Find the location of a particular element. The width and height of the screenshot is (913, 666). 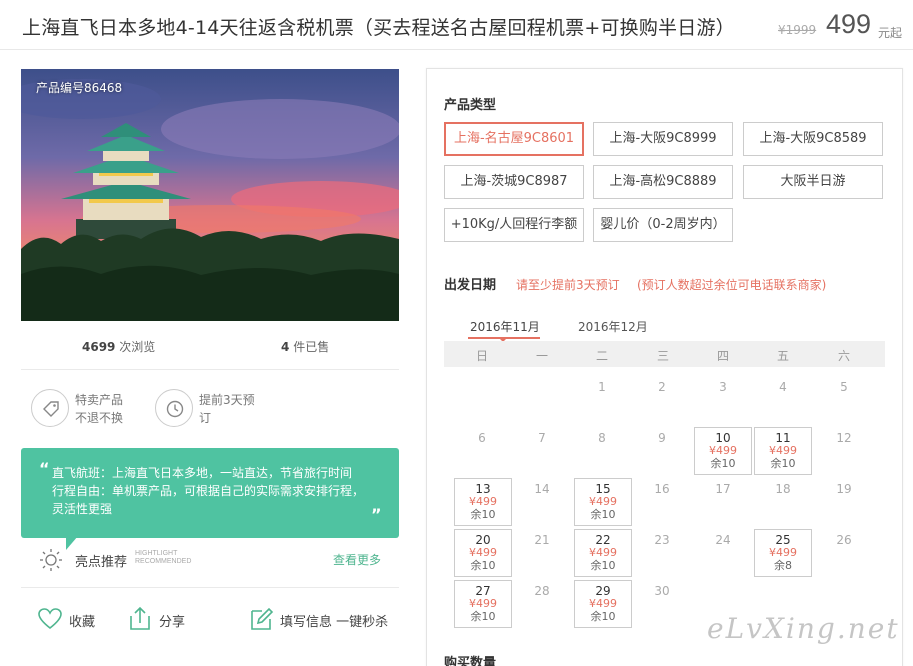

weekday-label: 六 is located at coordinates (843, 356).